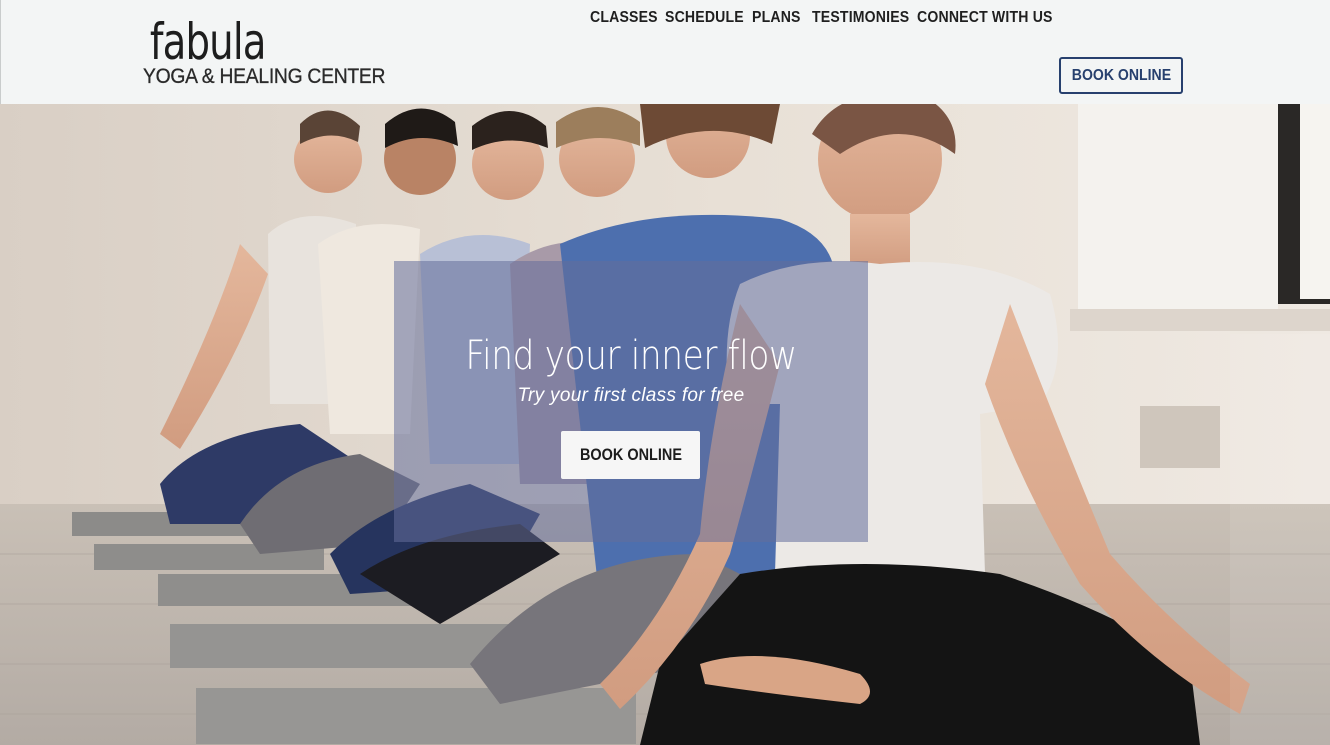 Image resolution: width=1330 pixels, height=745 pixels. Describe the element at coordinates (631, 356) in the screenshot. I see `hero-title: Find your inner flow` at that location.